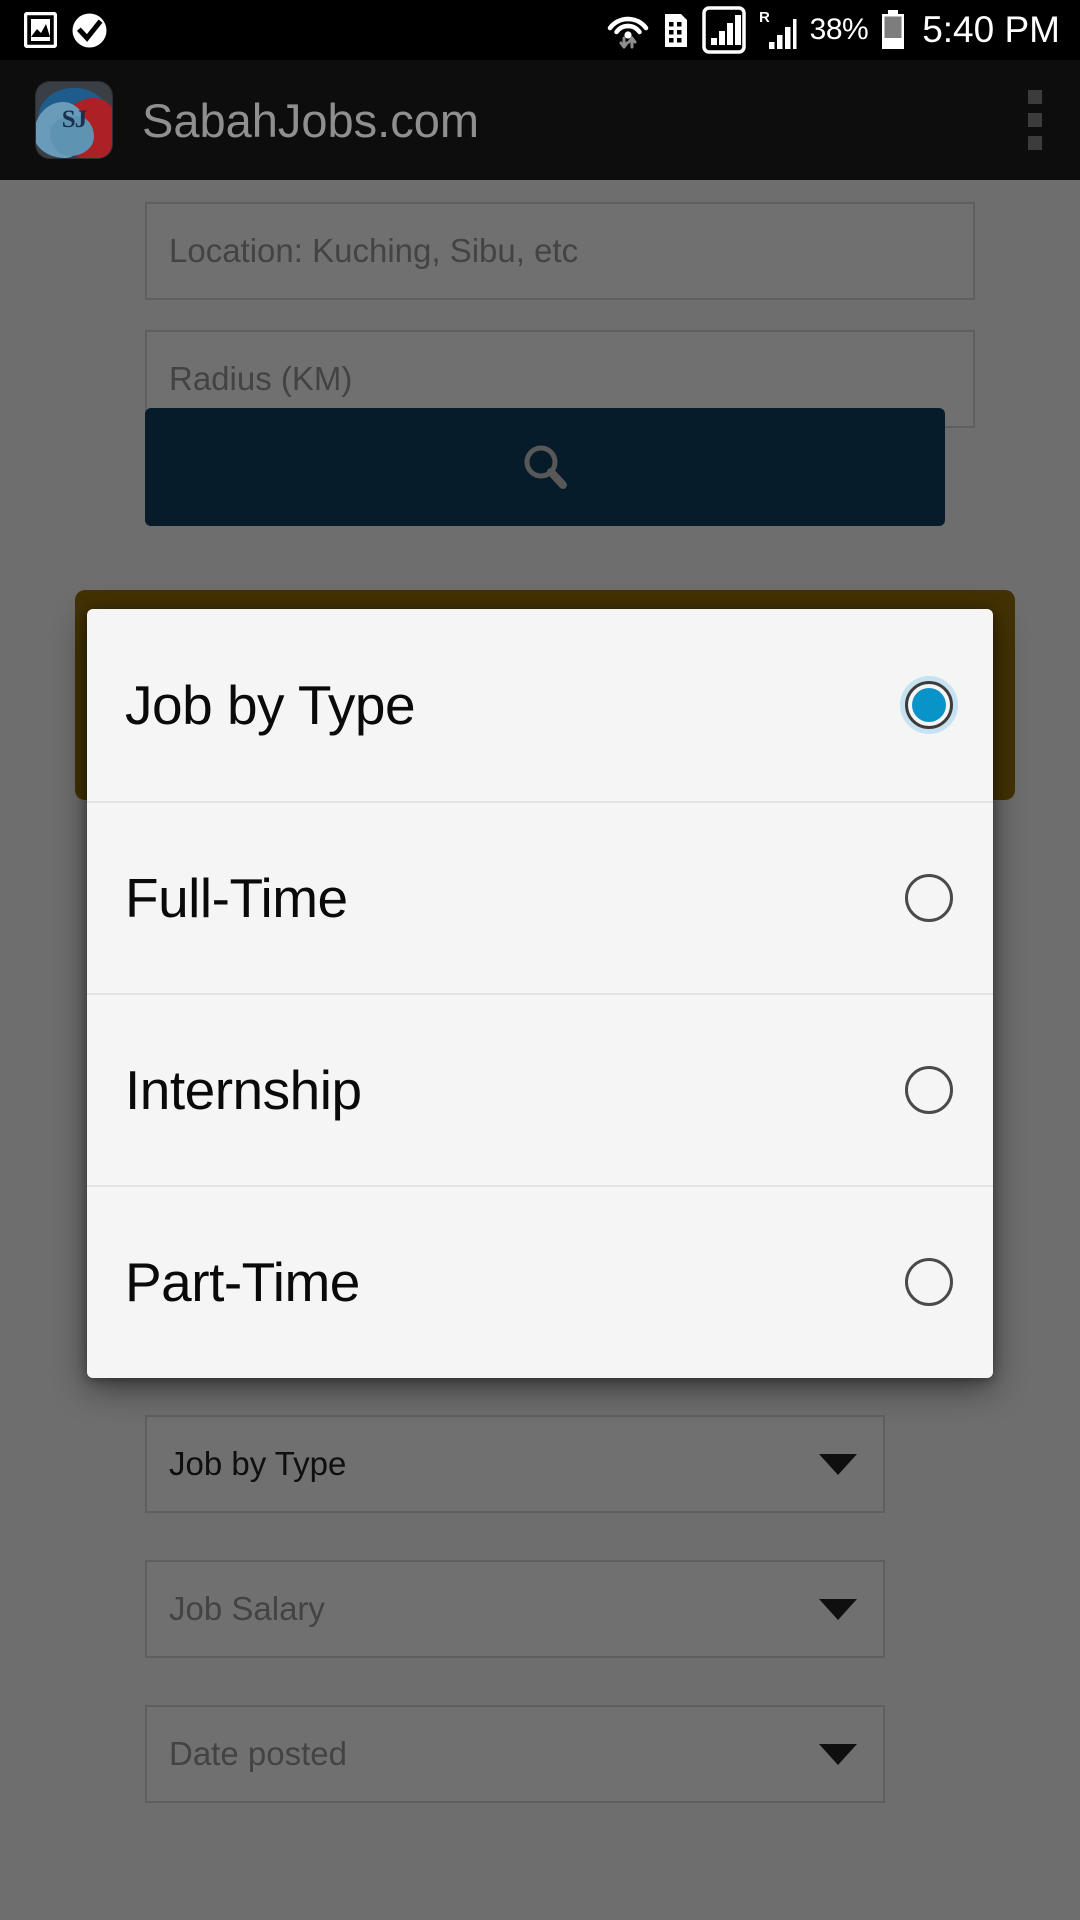 Image resolution: width=1080 pixels, height=1920 pixels. Describe the element at coordinates (515, 1609) in the screenshot. I see `job-salary-dropdown: Job Salary` at that location.